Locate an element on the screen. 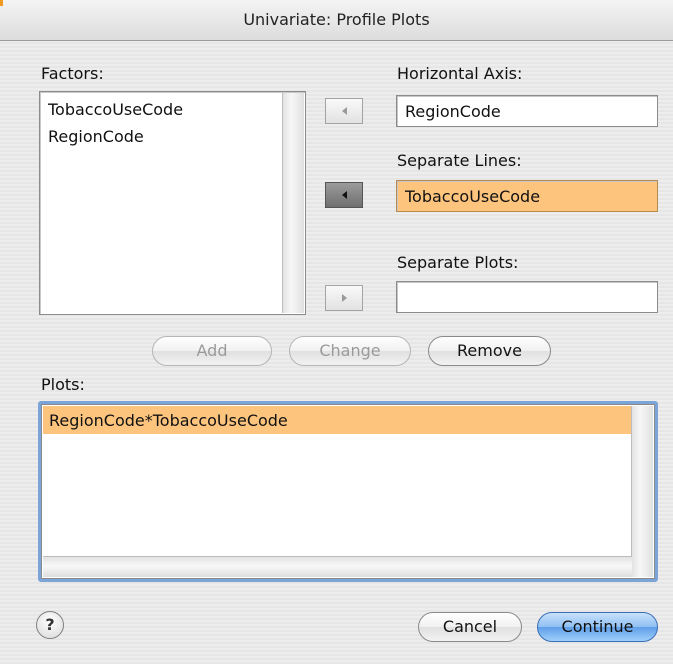 This screenshot has height=664, width=673. factors-vertical-scrollbar is located at coordinates (293, 203).